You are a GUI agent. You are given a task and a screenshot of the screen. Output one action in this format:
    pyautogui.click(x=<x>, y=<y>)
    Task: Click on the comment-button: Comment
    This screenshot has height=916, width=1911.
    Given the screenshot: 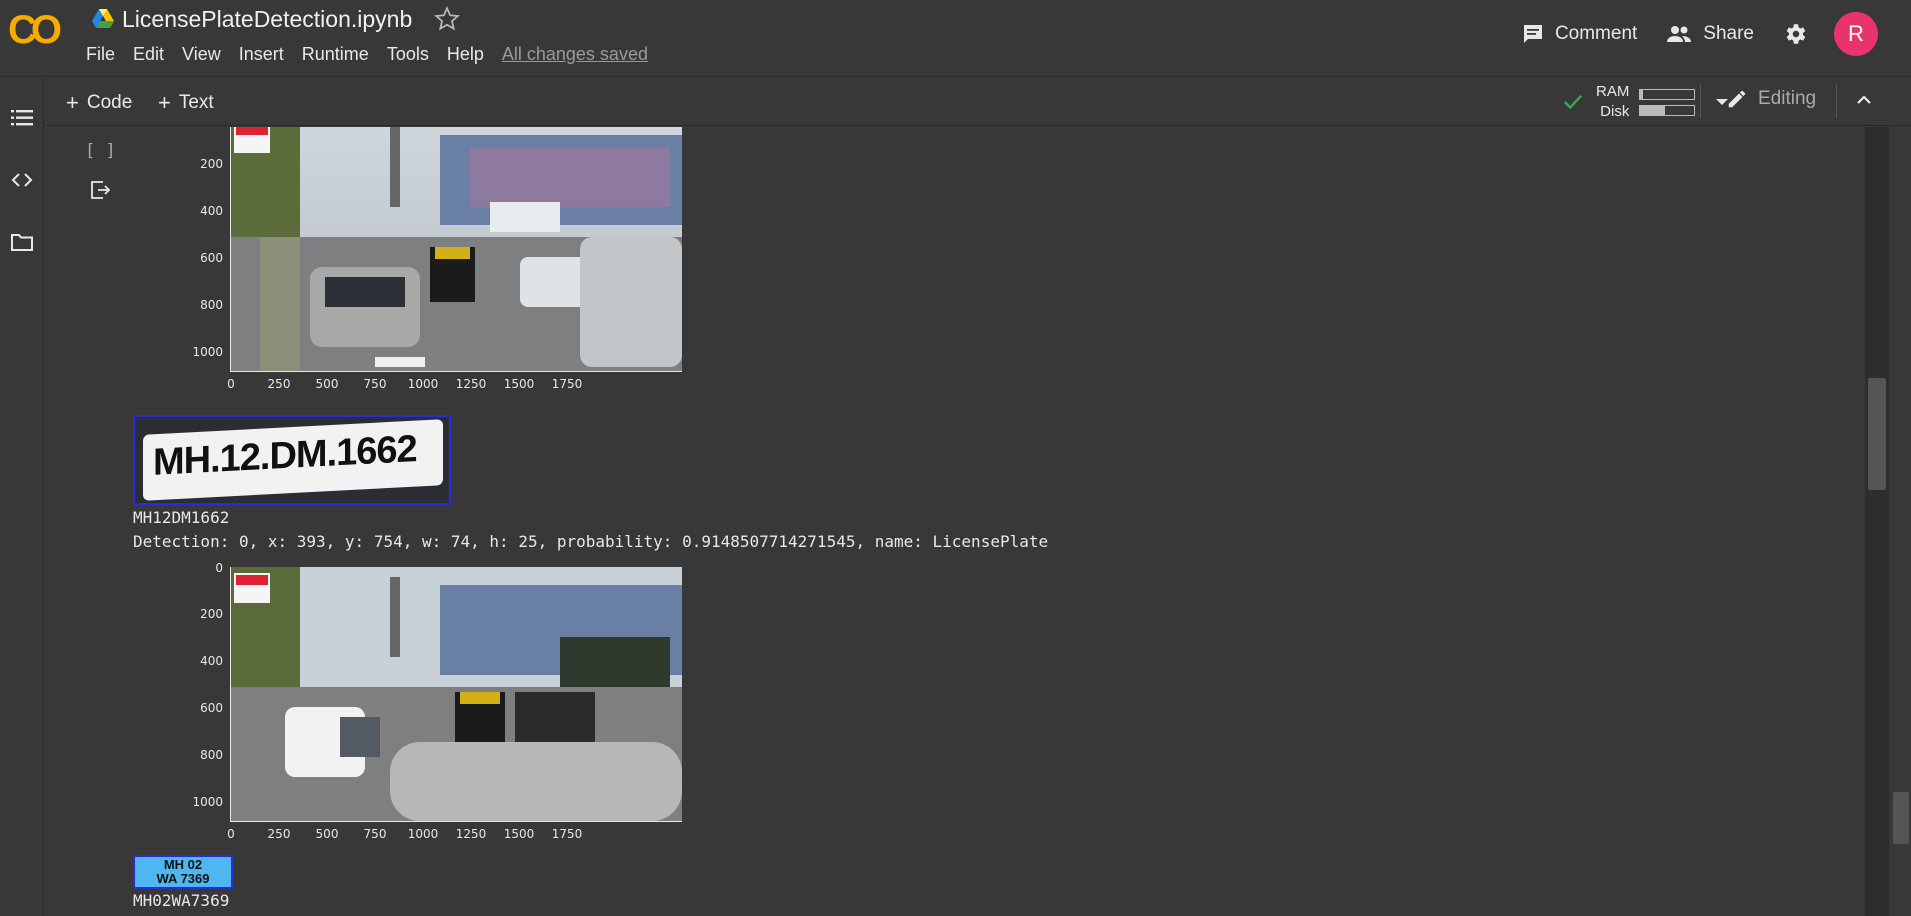 What is the action you would take?
    pyautogui.click(x=1579, y=34)
    